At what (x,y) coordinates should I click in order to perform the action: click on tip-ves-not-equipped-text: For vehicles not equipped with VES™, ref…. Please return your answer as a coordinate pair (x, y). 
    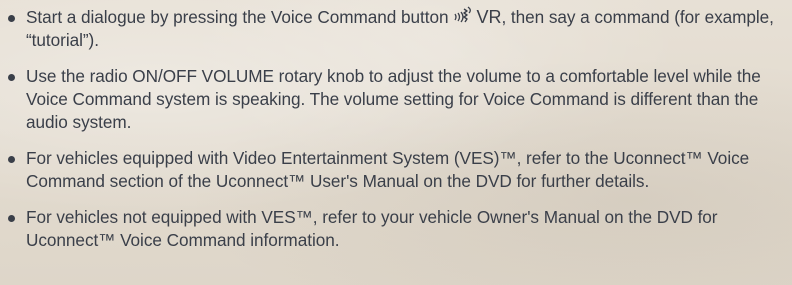
    Looking at the image, I should click on (372, 228).